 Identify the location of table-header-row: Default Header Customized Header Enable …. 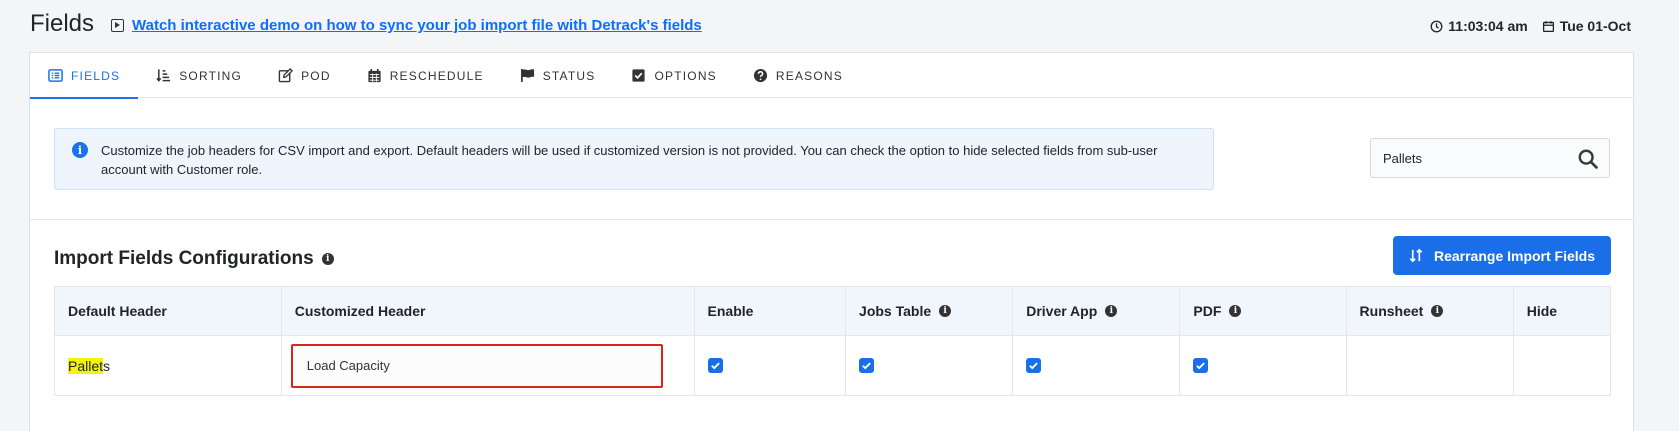
(833, 311).